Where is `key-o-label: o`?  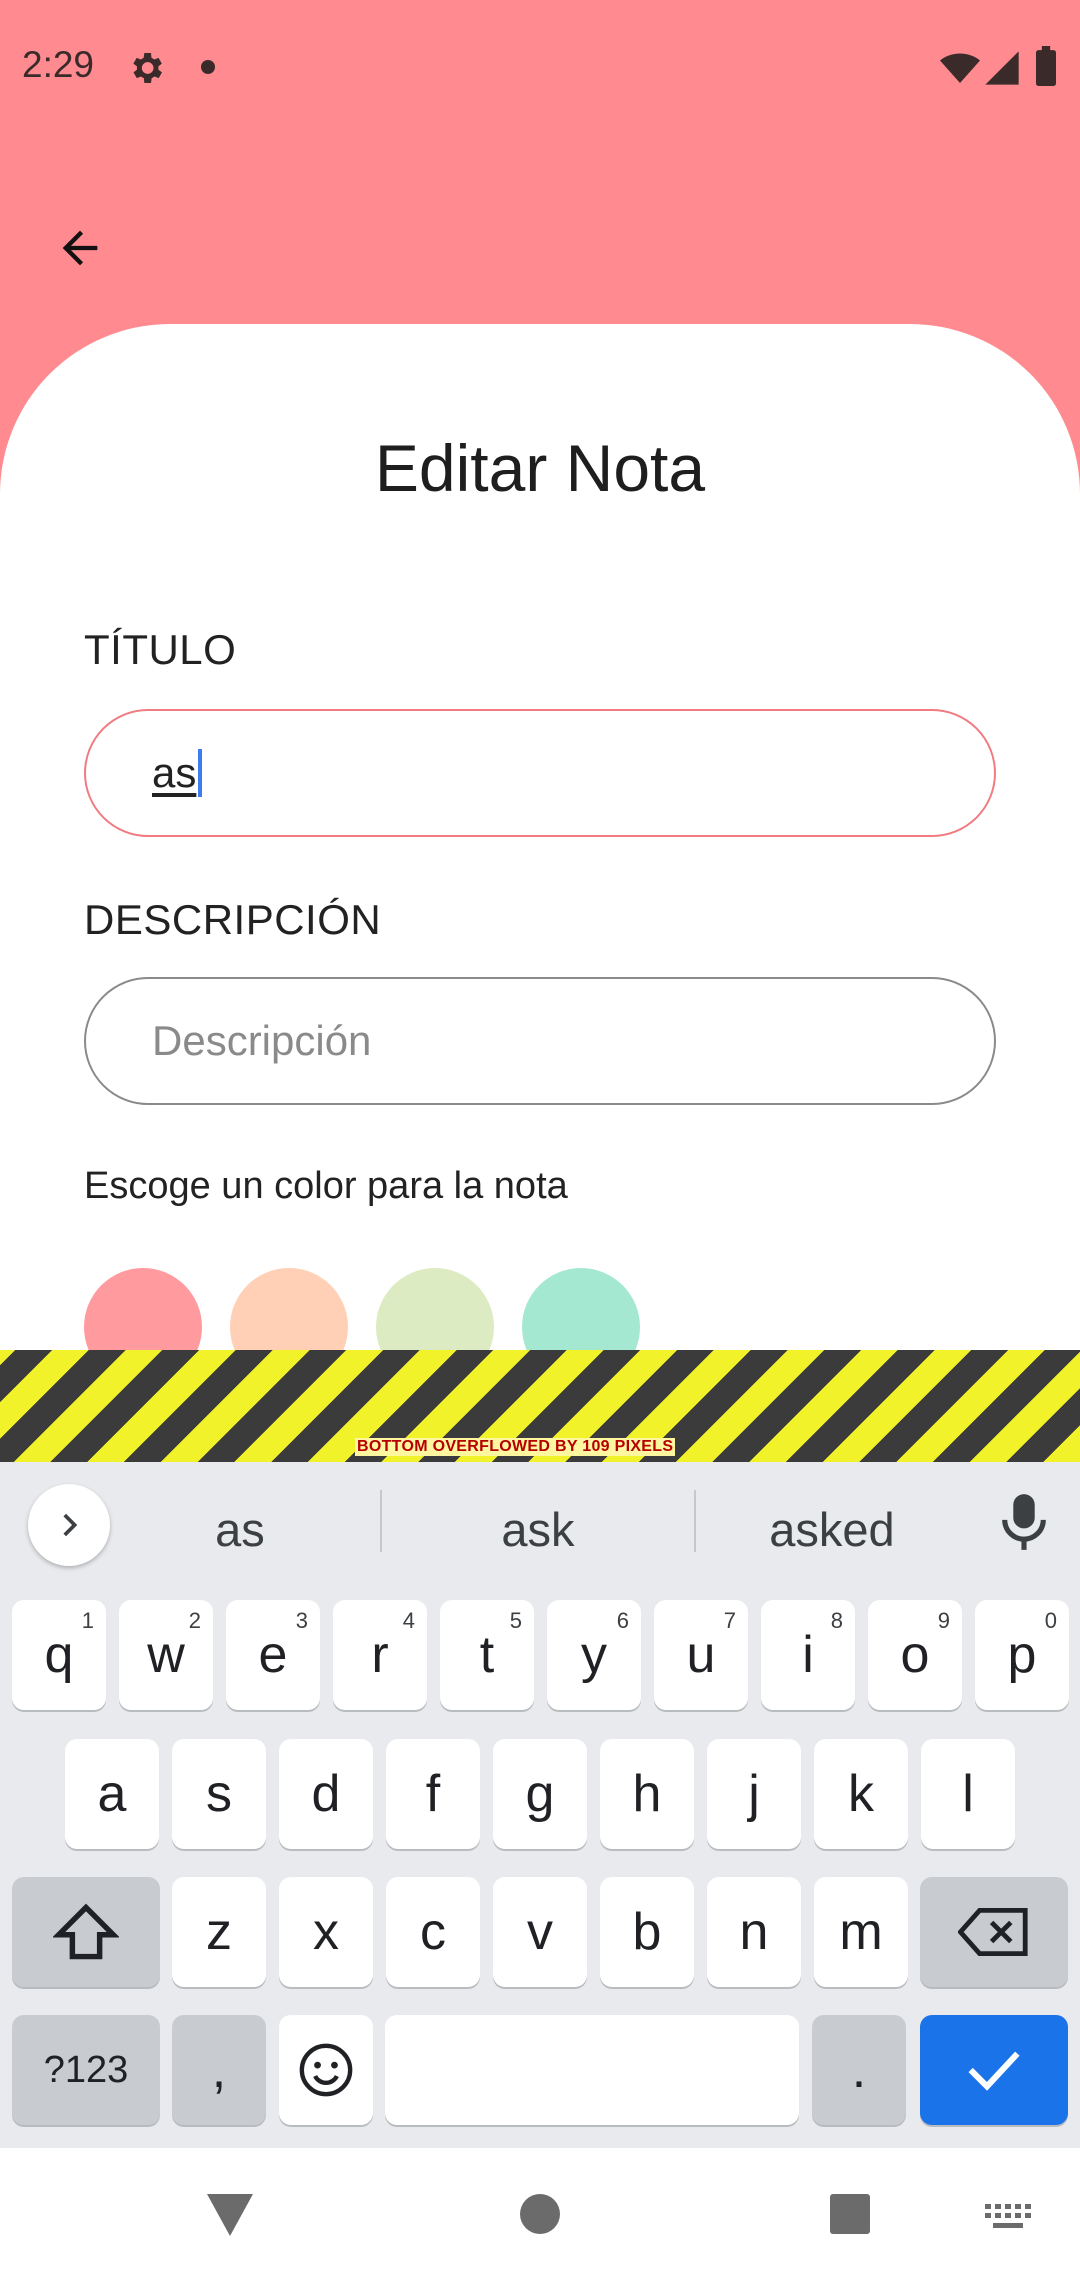 key-o-label: o is located at coordinates (915, 1655).